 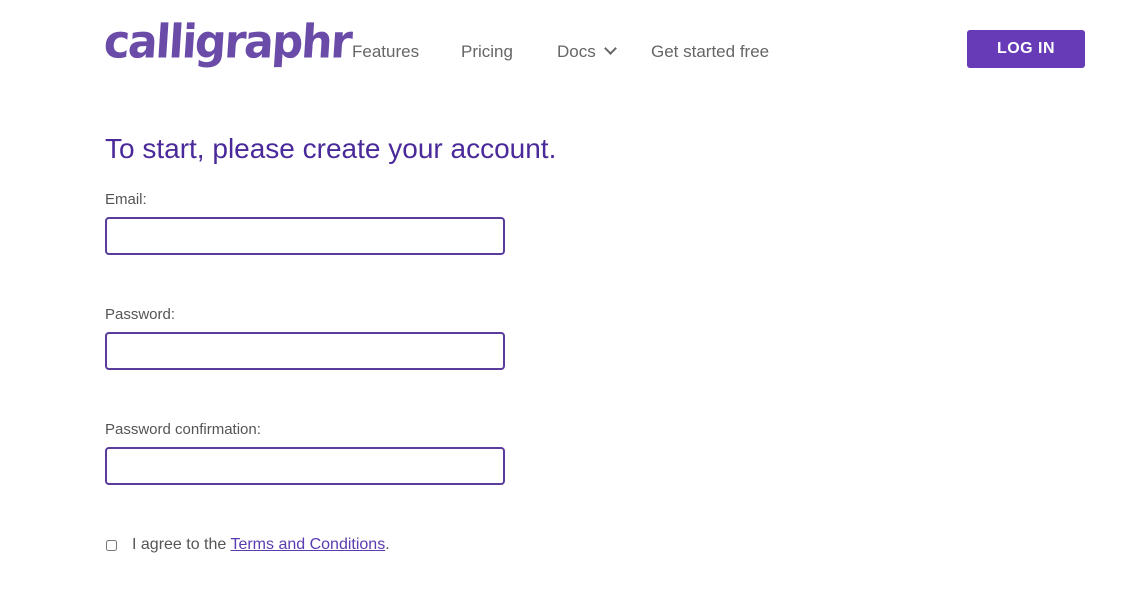 What do you see at coordinates (140, 314) in the screenshot?
I see `password-label: Password:` at bounding box center [140, 314].